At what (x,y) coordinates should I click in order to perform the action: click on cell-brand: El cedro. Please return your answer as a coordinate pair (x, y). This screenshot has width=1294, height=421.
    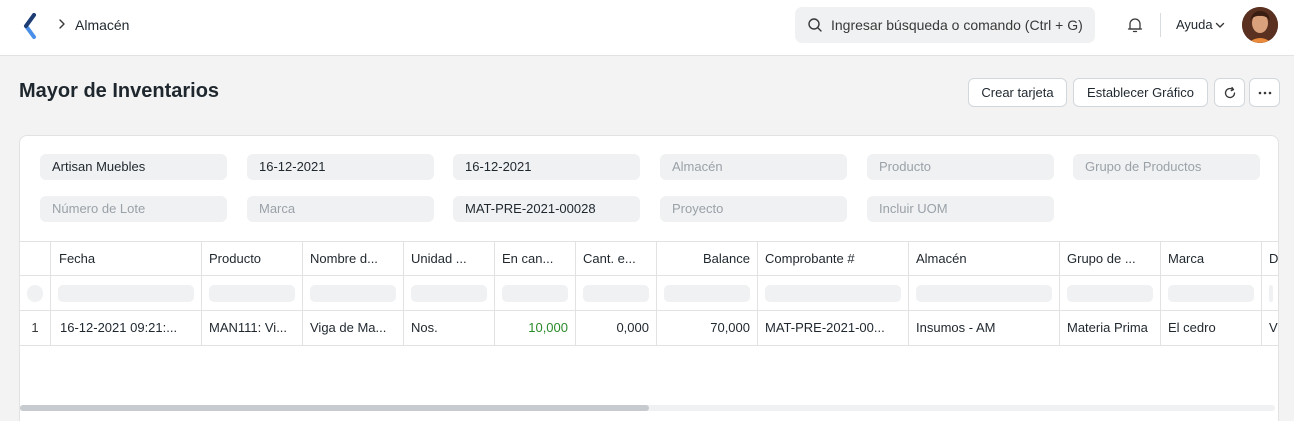
    Looking at the image, I should click on (1211, 328).